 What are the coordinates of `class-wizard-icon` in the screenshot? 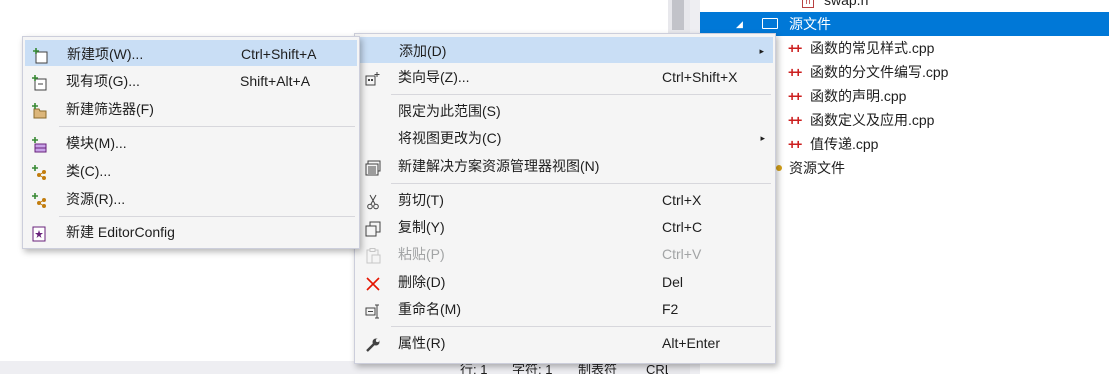 It's located at (373, 77).